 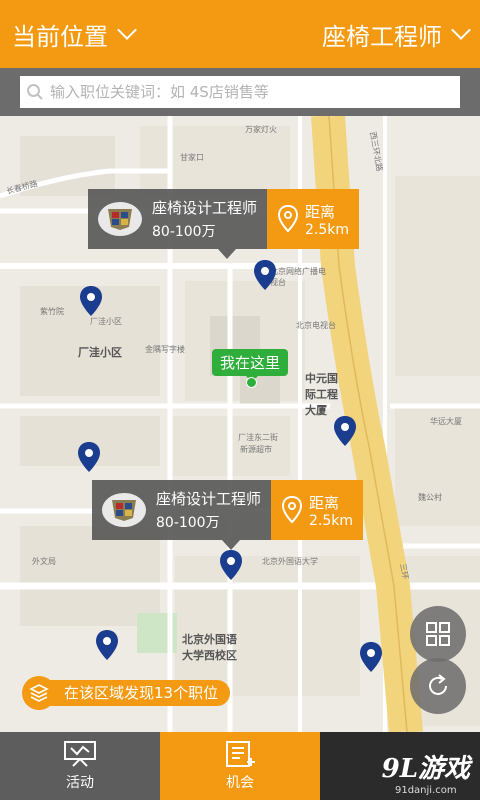 I want to click on job-selector-label: 座椅工程师, so click(x=382, y=36).